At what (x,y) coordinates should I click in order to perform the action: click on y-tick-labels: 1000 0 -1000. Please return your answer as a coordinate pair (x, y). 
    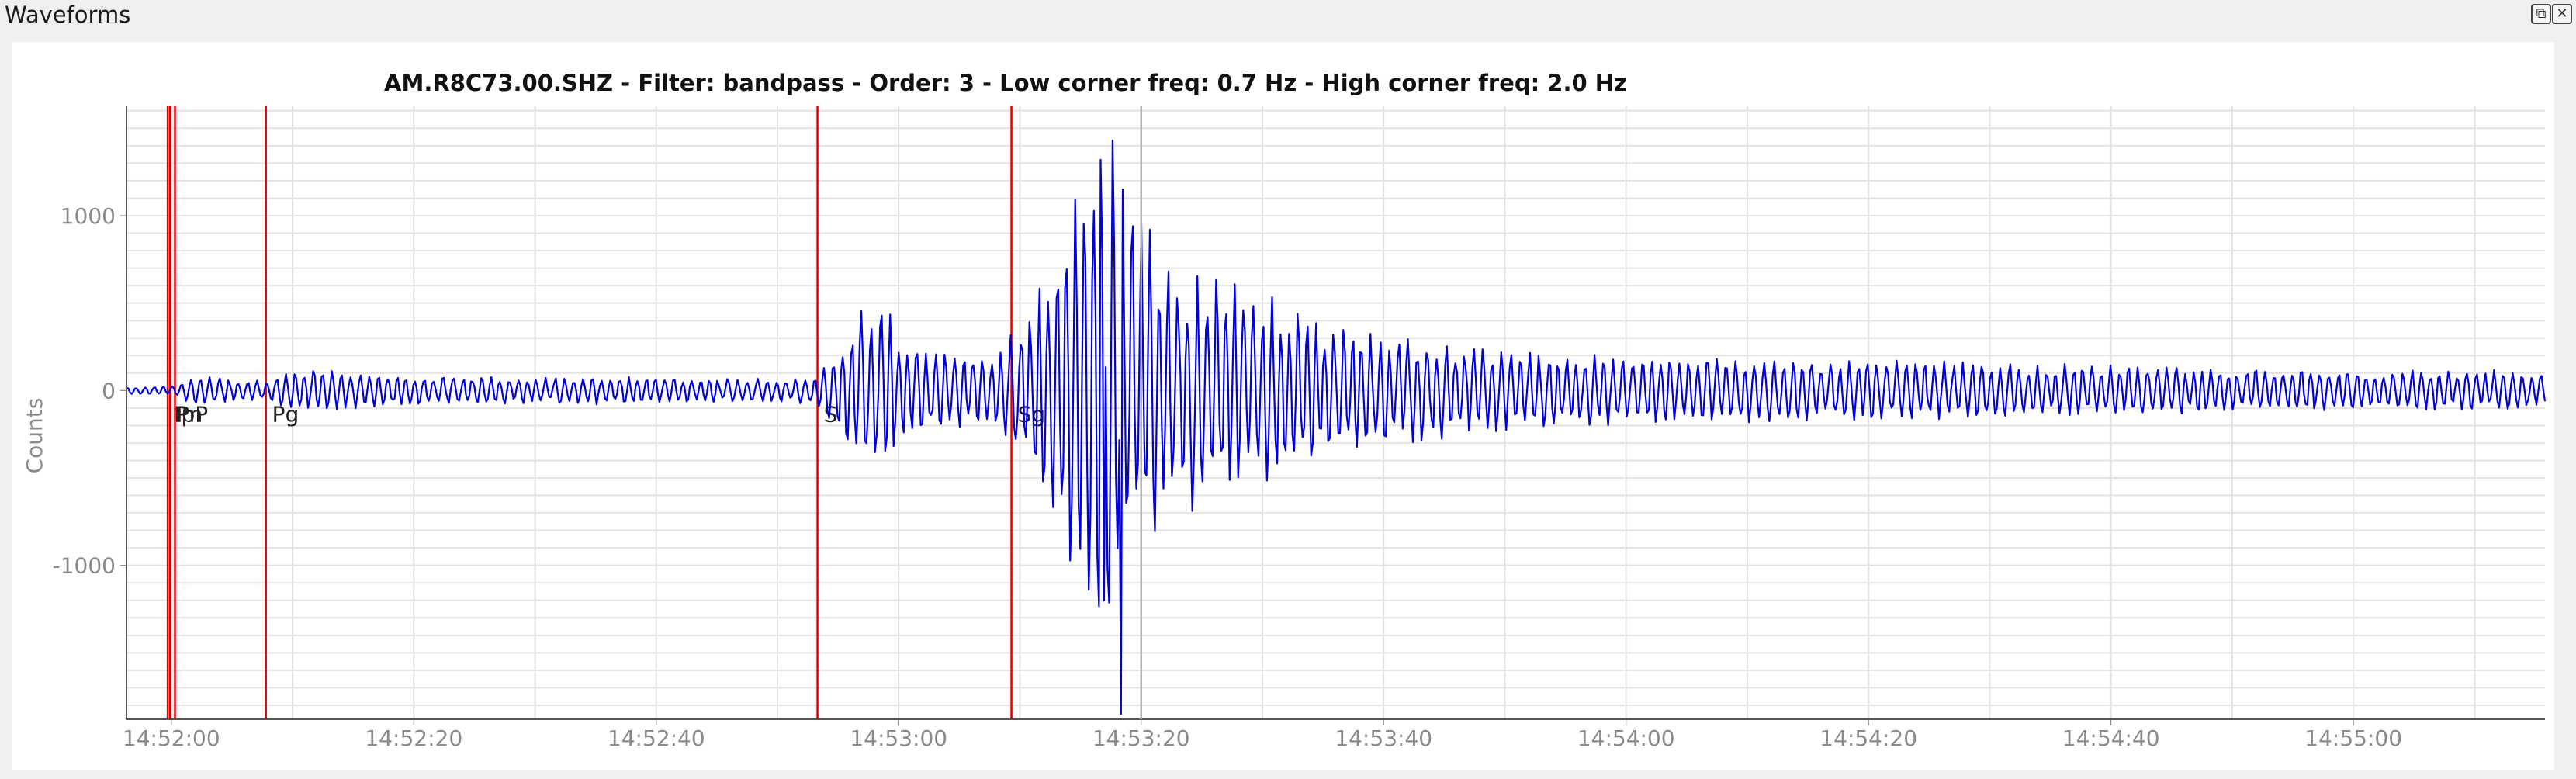
    Looking at the image, I should click on (89, 391).